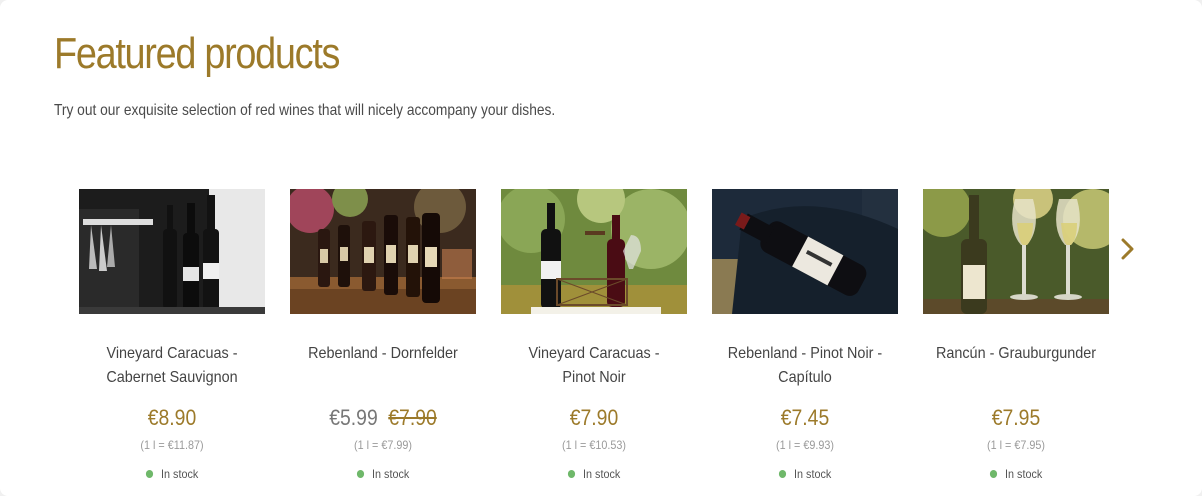  What do you see at coordinates (1015, 366) in the screenshot?
I see `product-name: Rancún - Grauburgunder` at bounding box center [1015, 366].